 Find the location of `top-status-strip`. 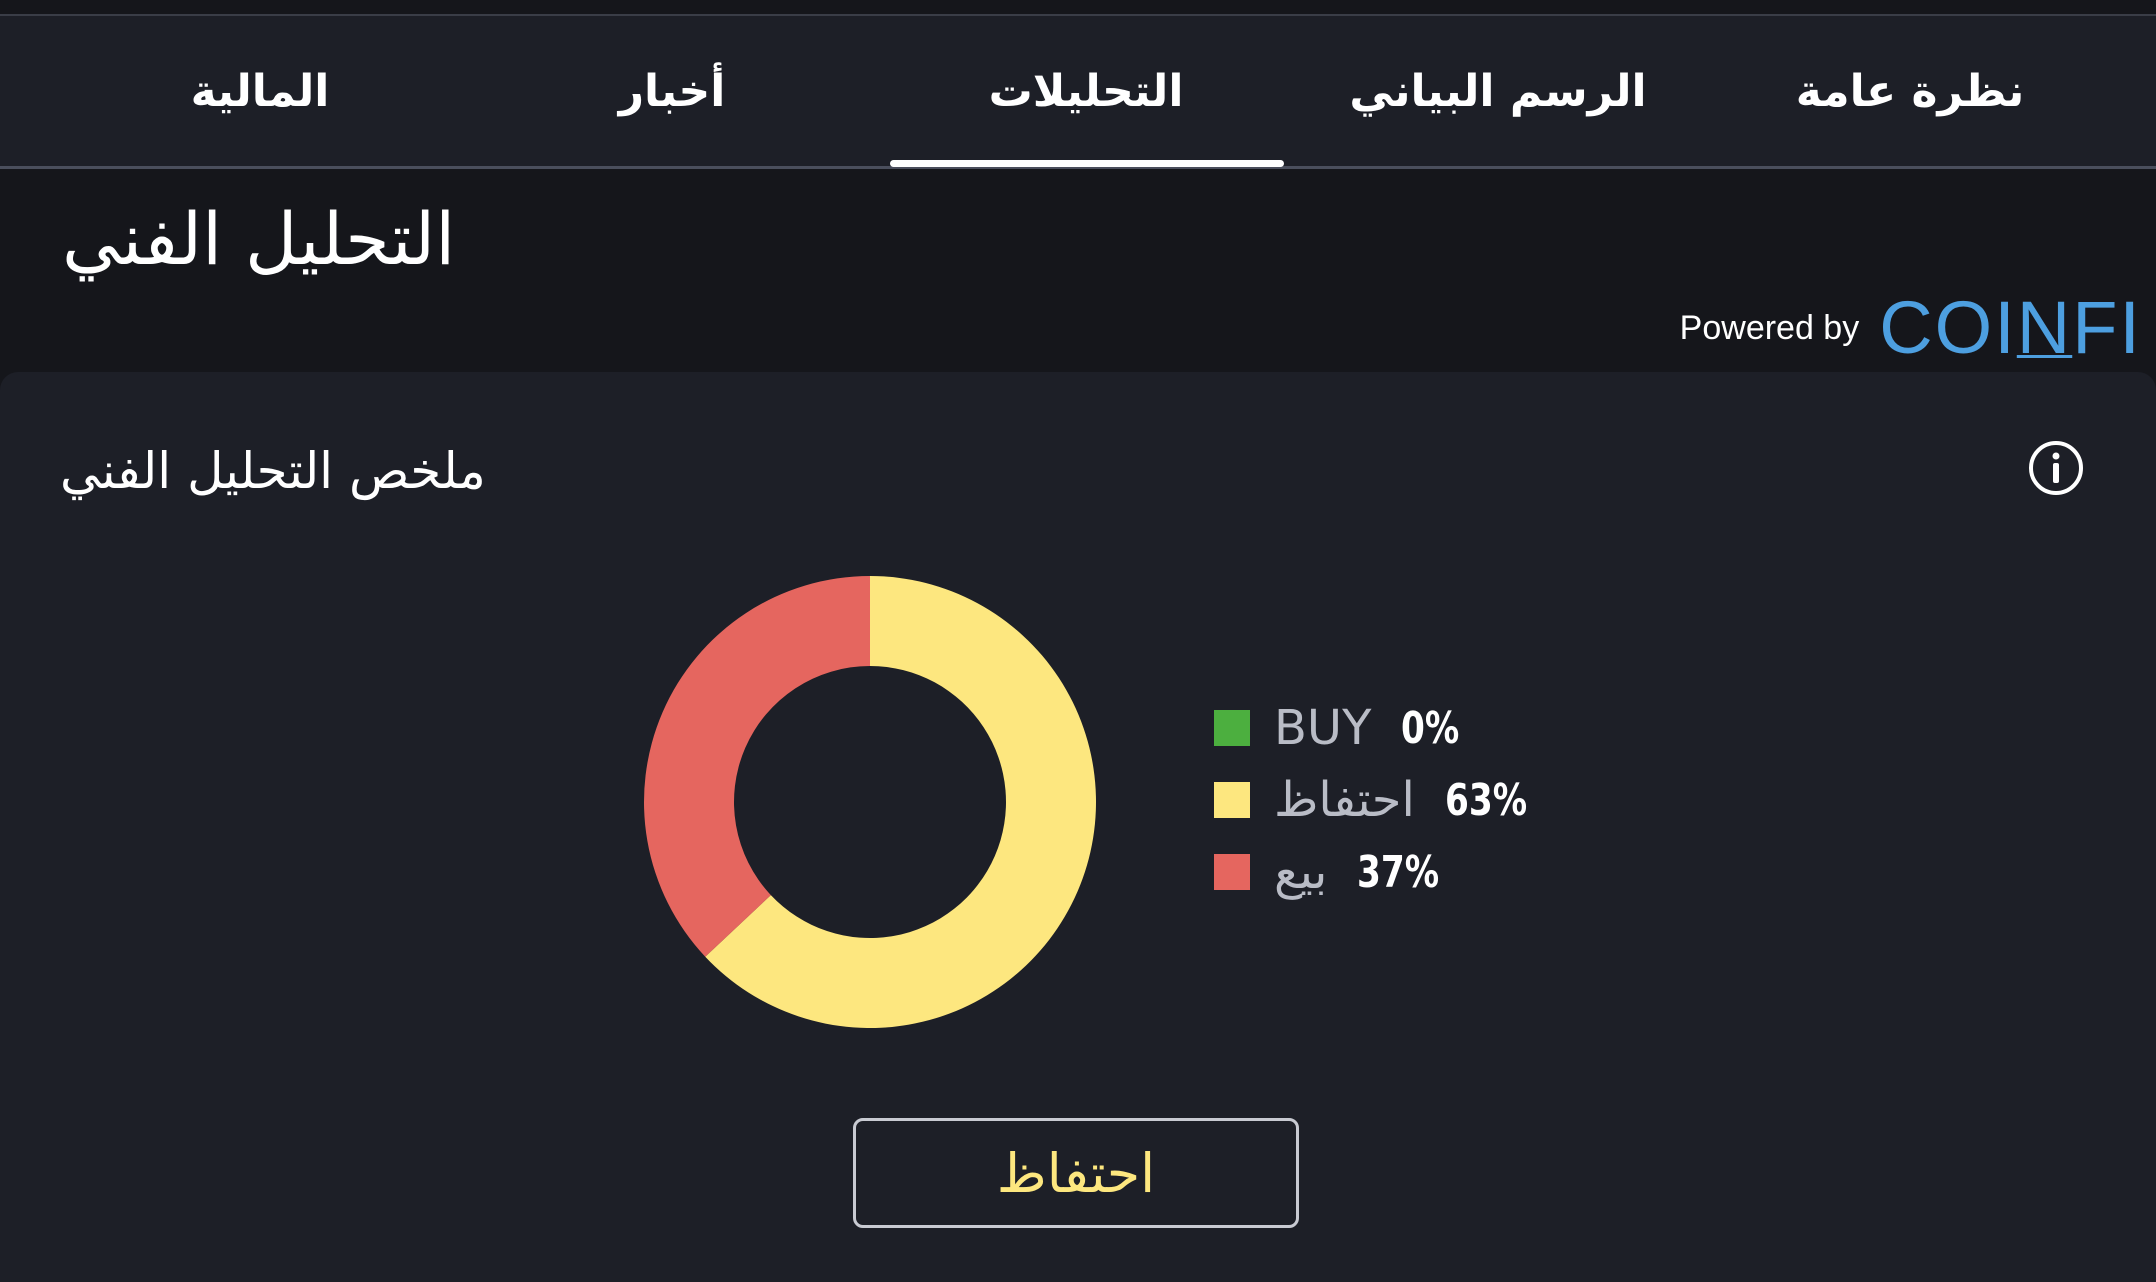

top-status-strip is located at coordinates (1078, 8).